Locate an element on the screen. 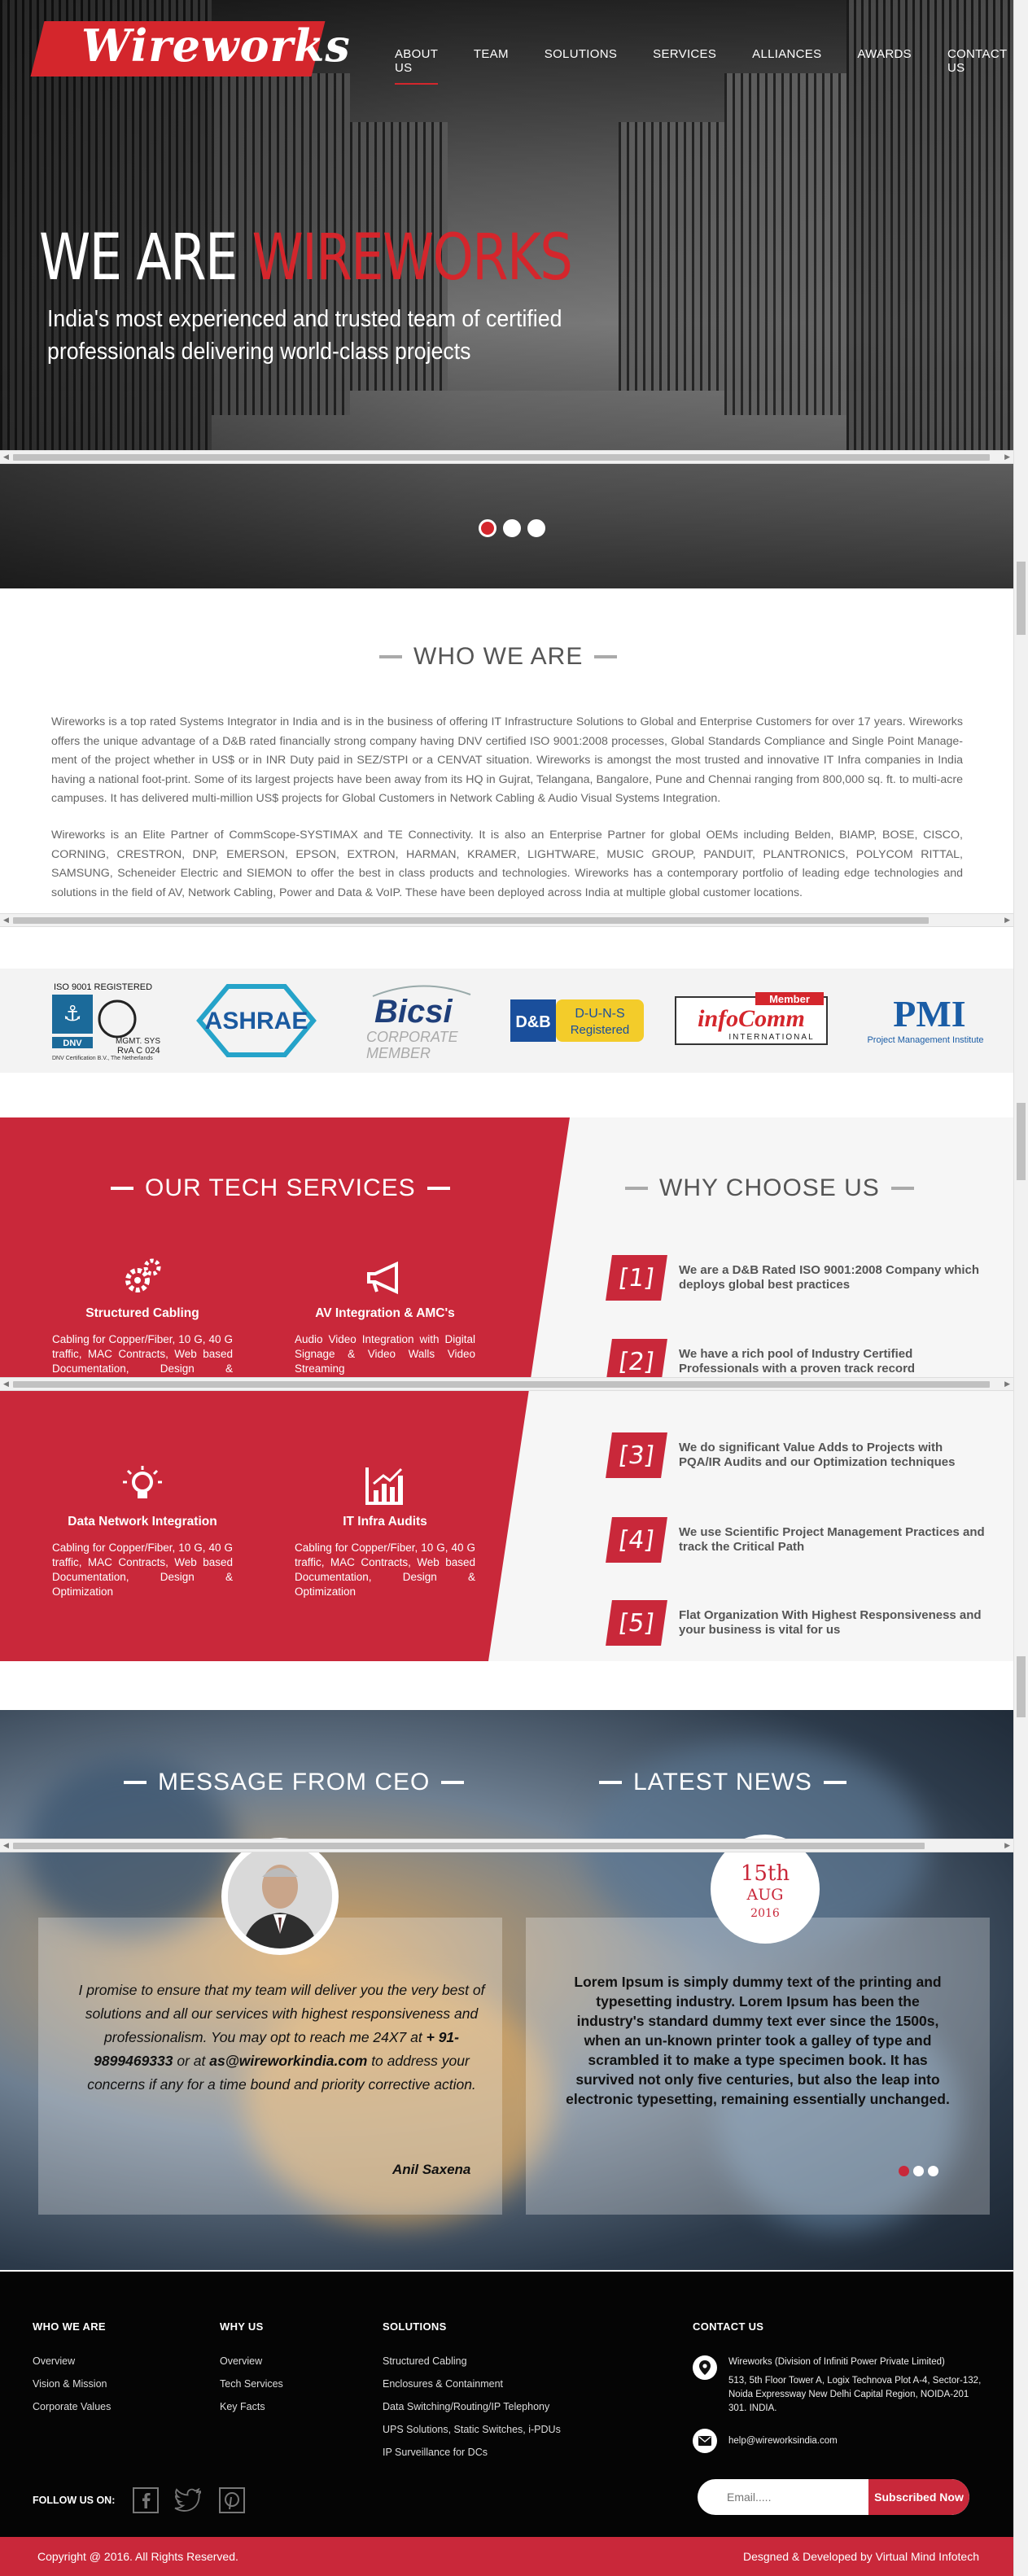 The height and width of the screenshot is (2576, 1028). pmi-logo: PMI Project Management Institute is located at coordinates (926, 1020).